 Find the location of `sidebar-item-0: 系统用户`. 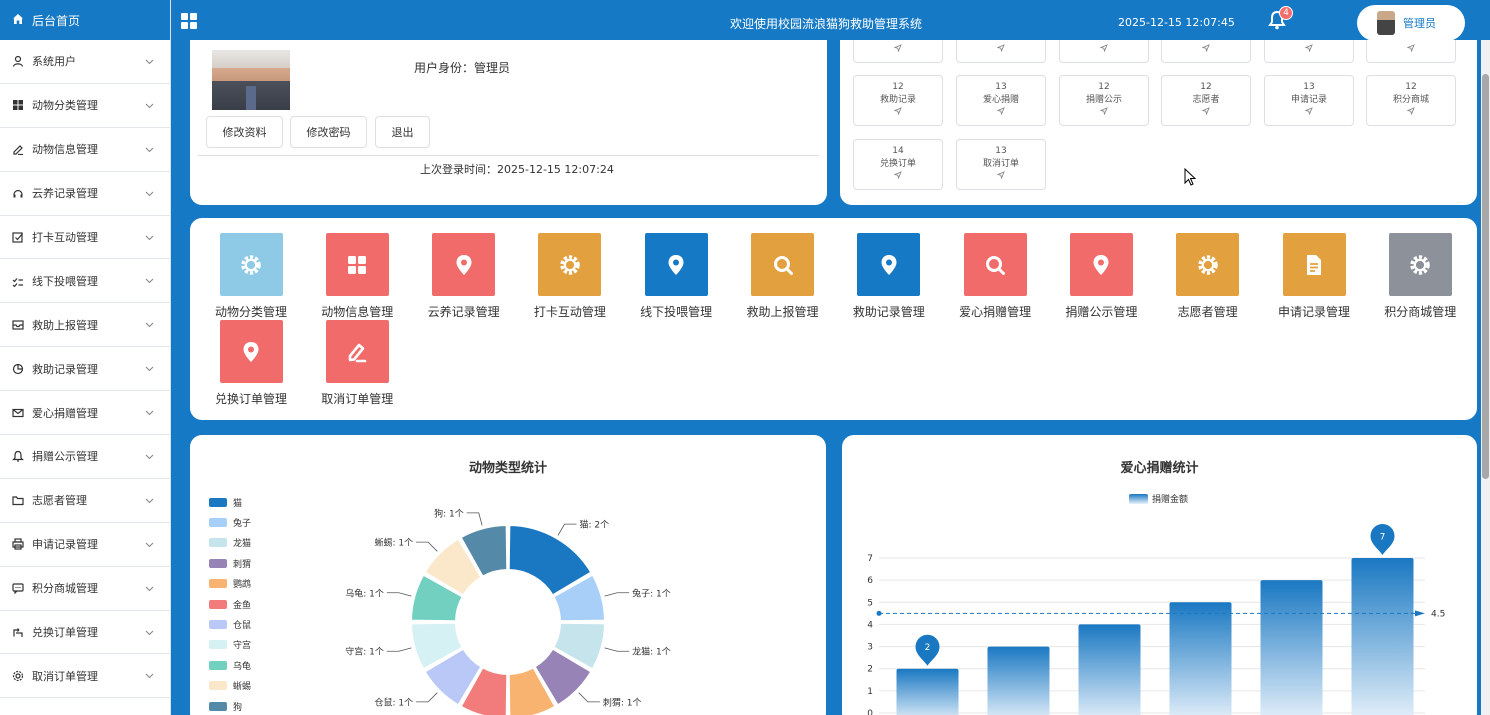

sidebar-item-0: 系统用户 is located at coordinates (85, 62).